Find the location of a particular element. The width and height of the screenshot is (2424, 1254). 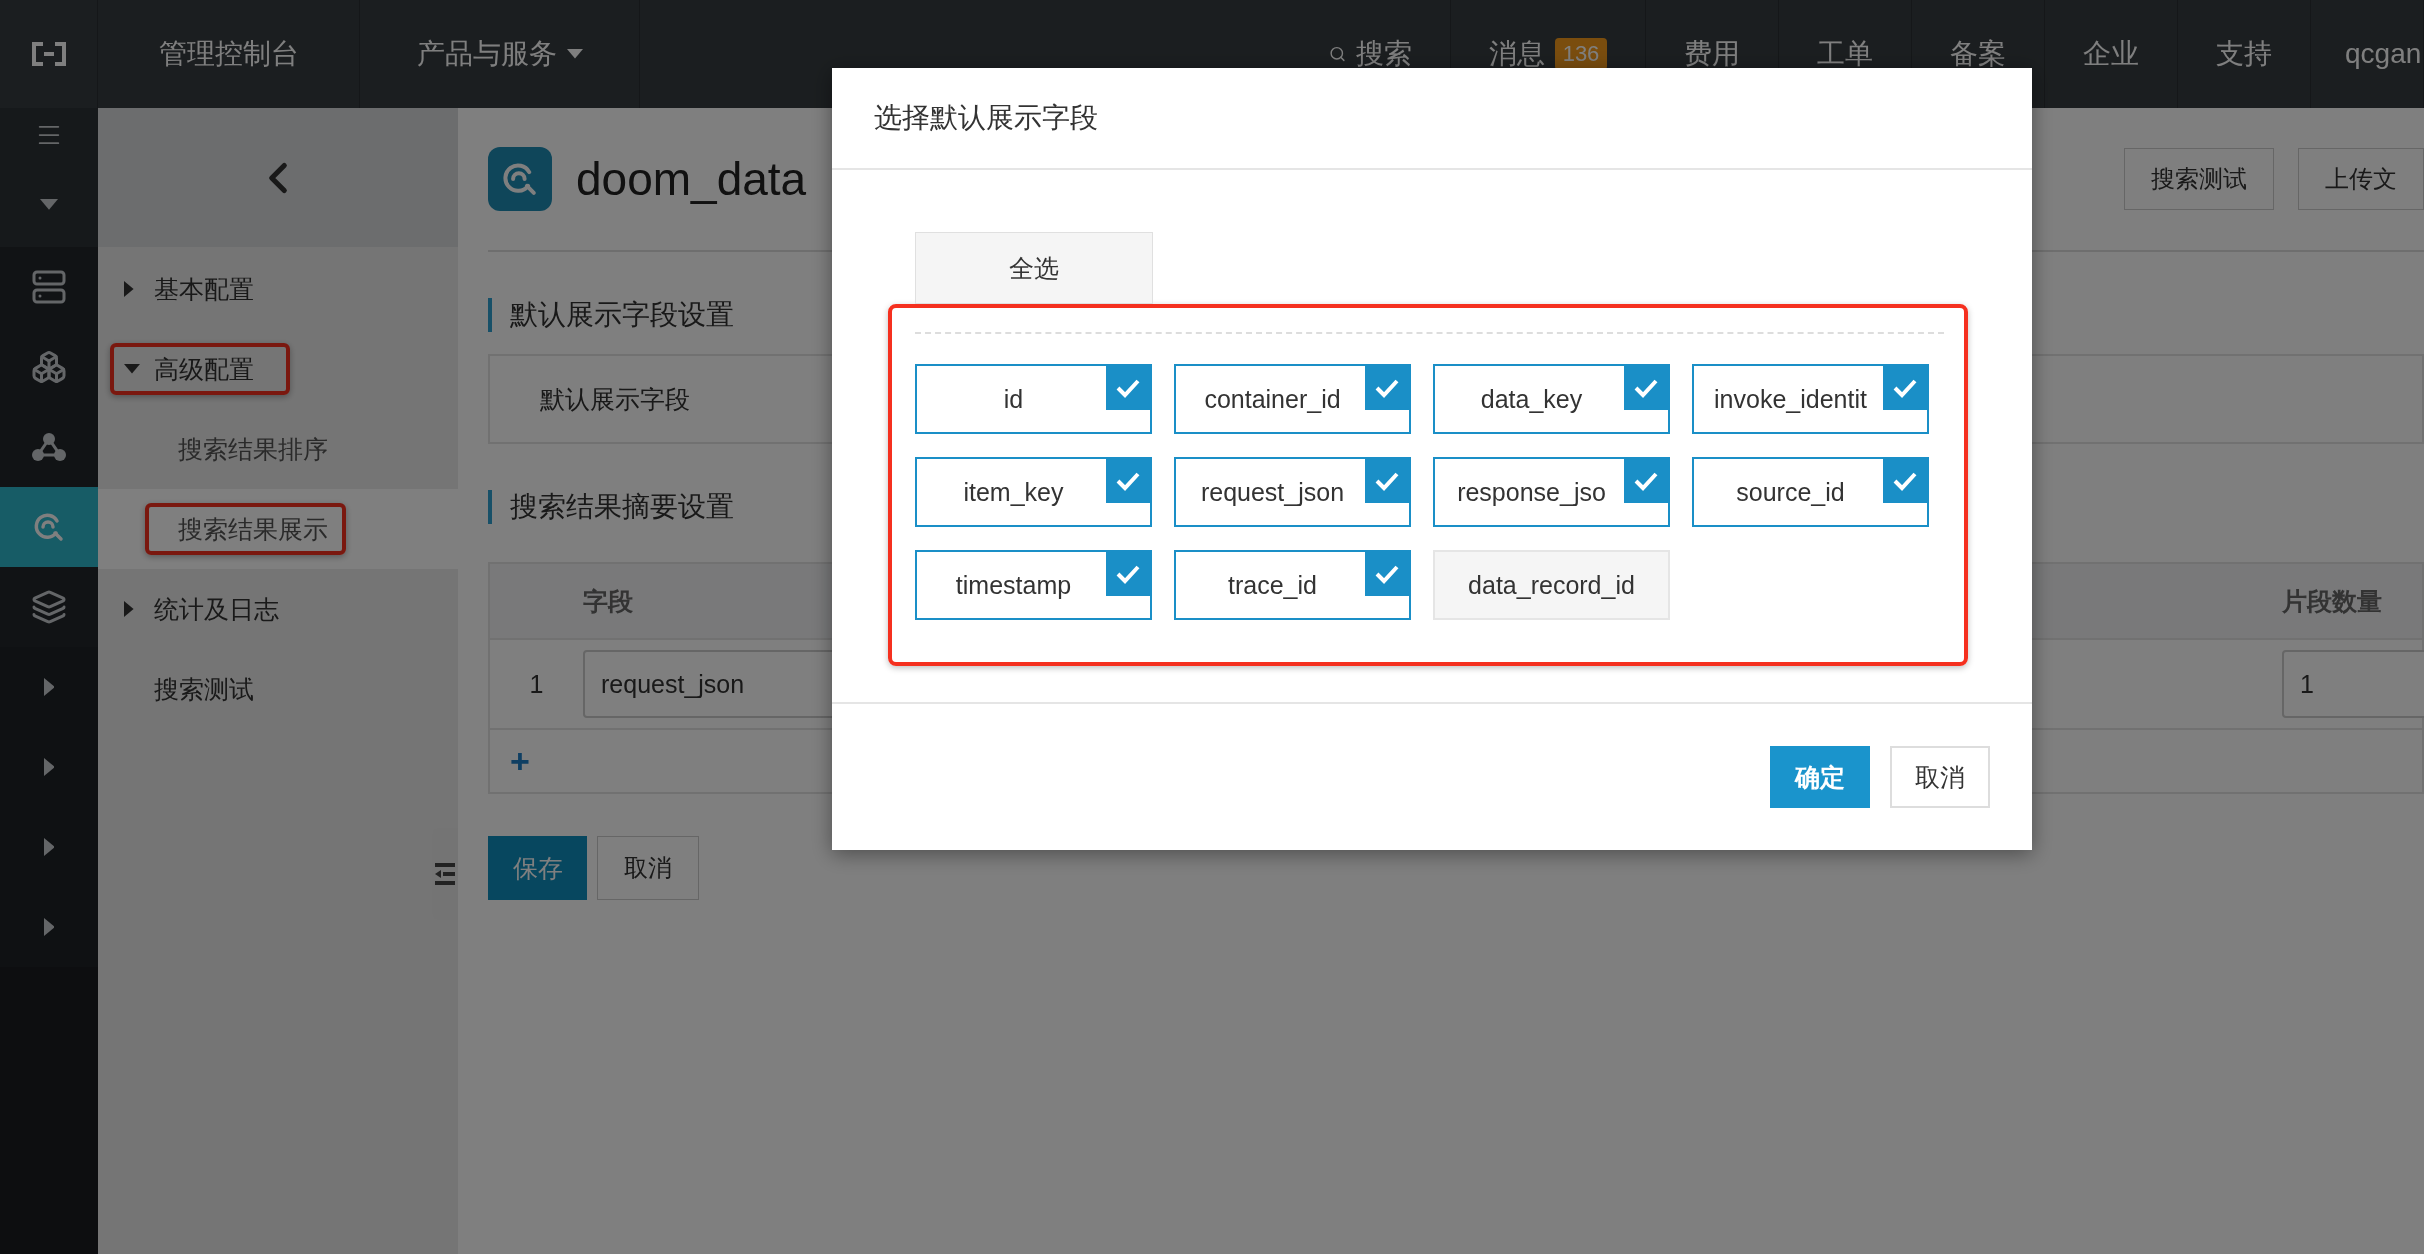

user-name: qcgan is located at coordinates (2383, 54).